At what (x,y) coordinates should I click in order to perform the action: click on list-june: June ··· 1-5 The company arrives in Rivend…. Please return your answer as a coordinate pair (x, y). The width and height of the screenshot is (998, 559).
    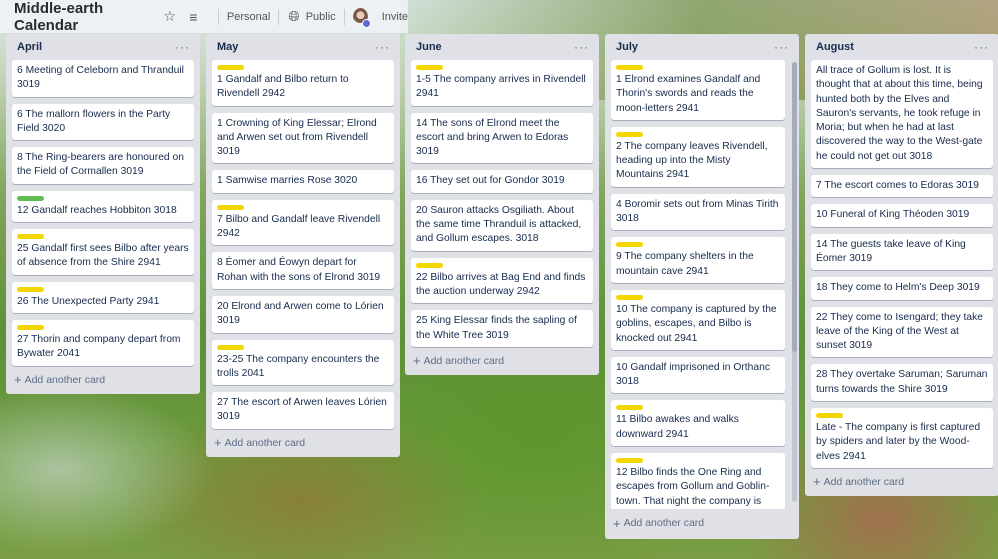
    Looking at the image, I should click on (502, 204).